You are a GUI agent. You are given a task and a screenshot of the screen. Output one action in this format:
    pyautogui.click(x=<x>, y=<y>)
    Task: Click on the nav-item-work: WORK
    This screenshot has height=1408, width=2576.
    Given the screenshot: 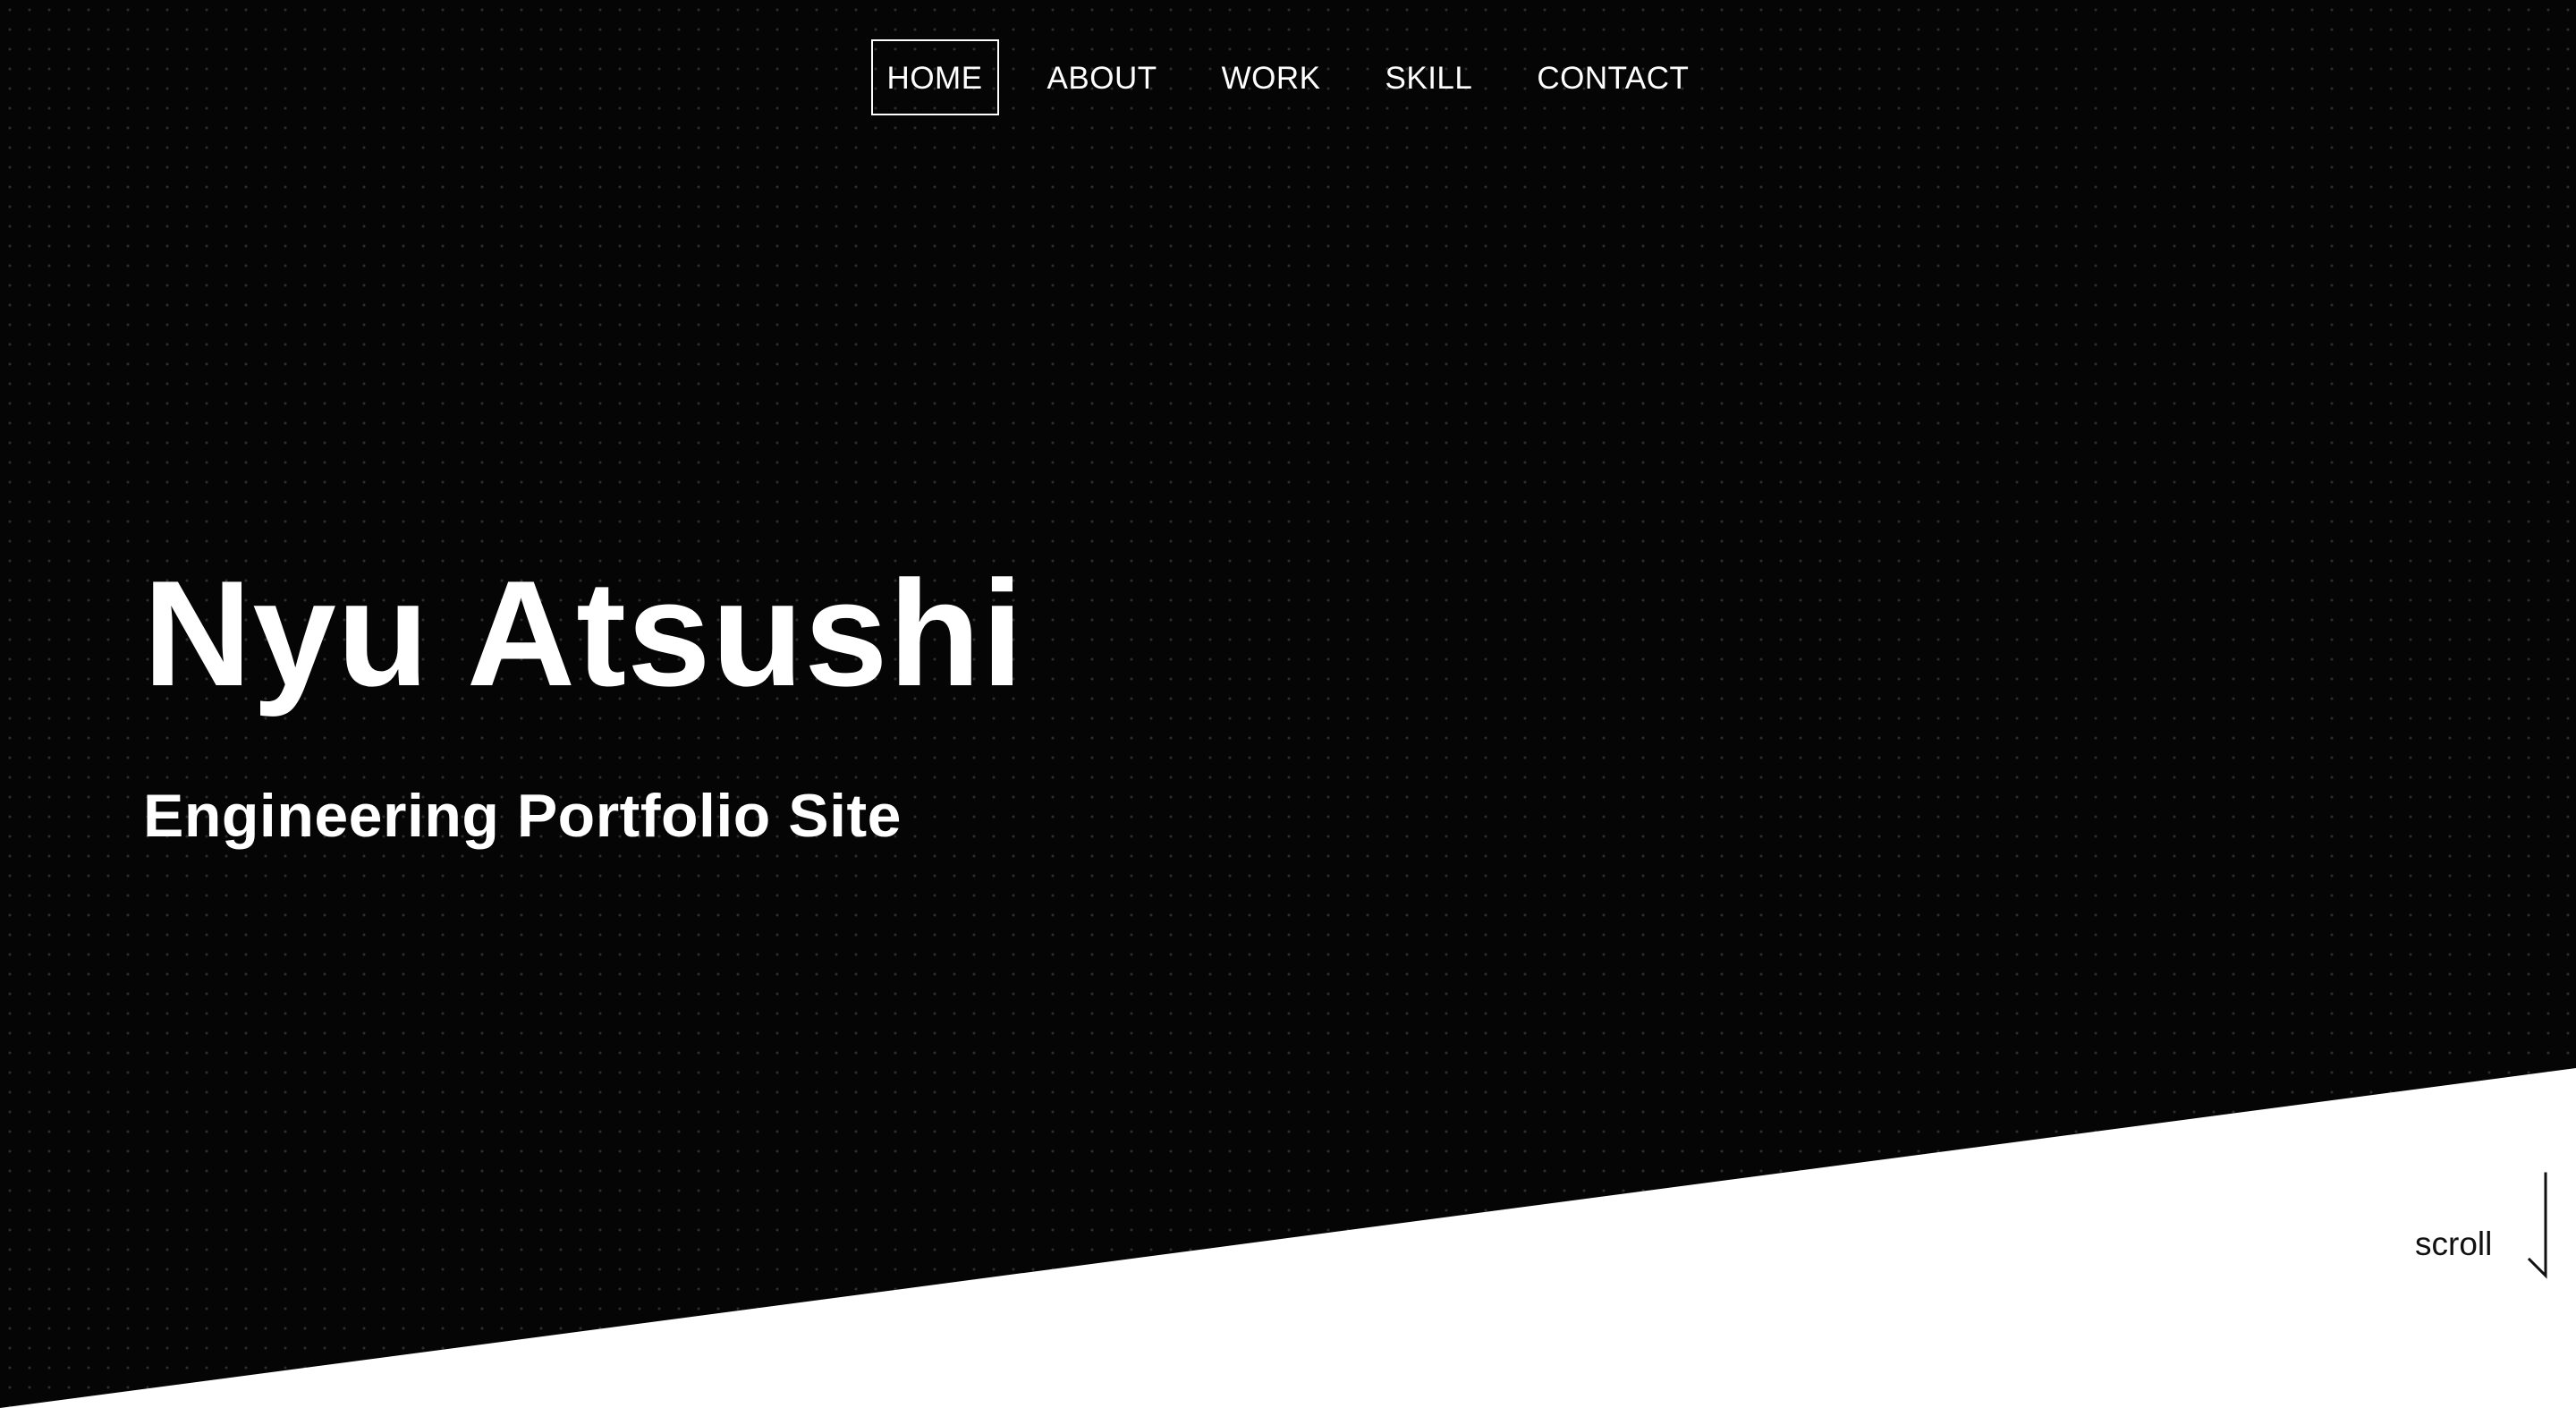 What is the action you would take?
    pyautogui.click(x=1271, y=77)
    